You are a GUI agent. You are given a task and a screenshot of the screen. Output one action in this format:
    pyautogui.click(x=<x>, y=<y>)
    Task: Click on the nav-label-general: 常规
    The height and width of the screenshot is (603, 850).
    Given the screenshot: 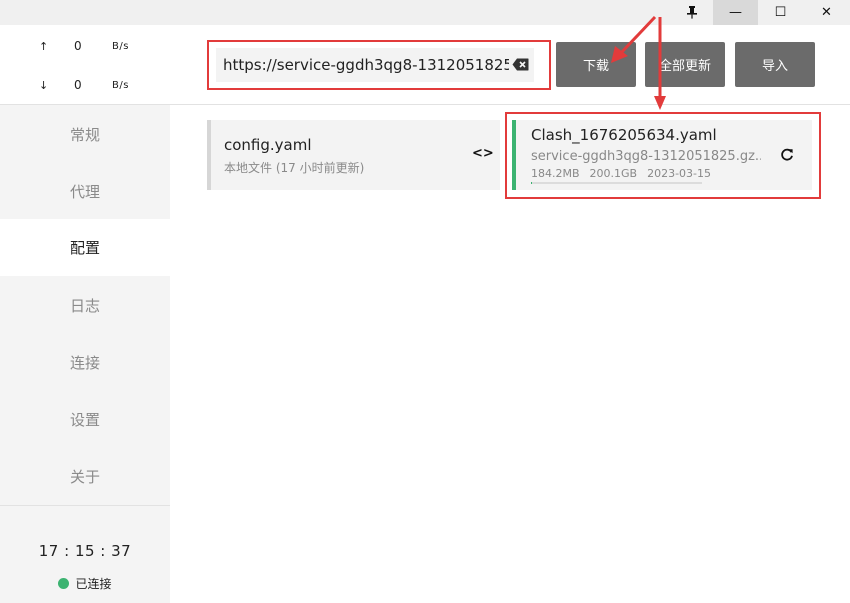 What is the action you would take?
    pyautogui.click(x=84, y=135)
    